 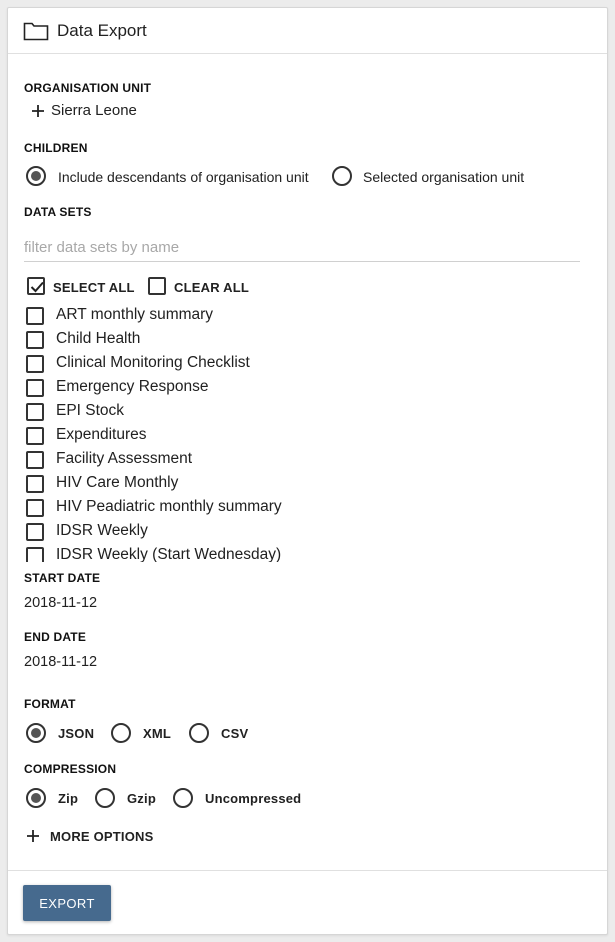 I want to click on card-header: Data Export, so click(x=307, y=31).